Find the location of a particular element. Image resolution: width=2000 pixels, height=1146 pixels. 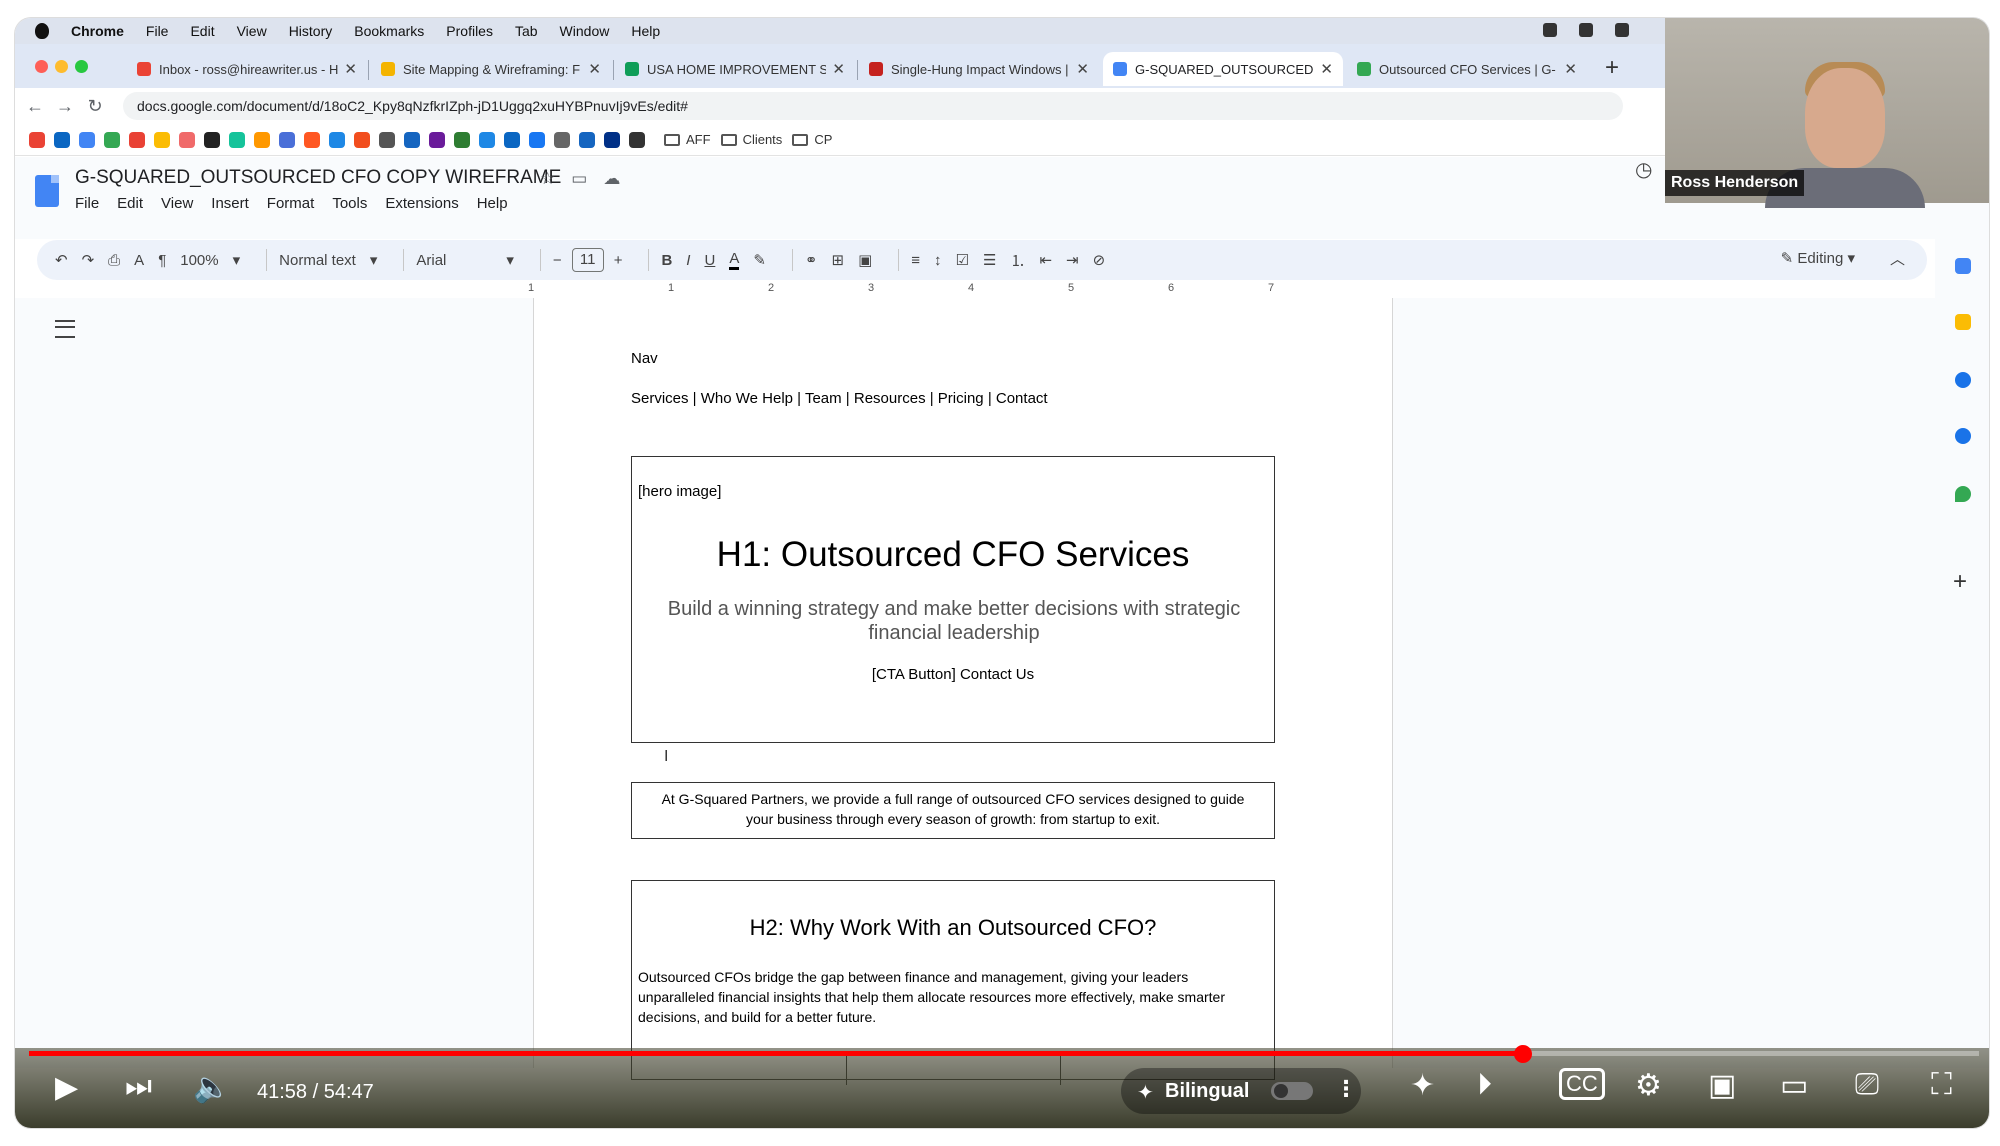

bilingual-subtitle-toggle: ✦ Bilingual ⋮ is located at coordinates (1241, 1091).